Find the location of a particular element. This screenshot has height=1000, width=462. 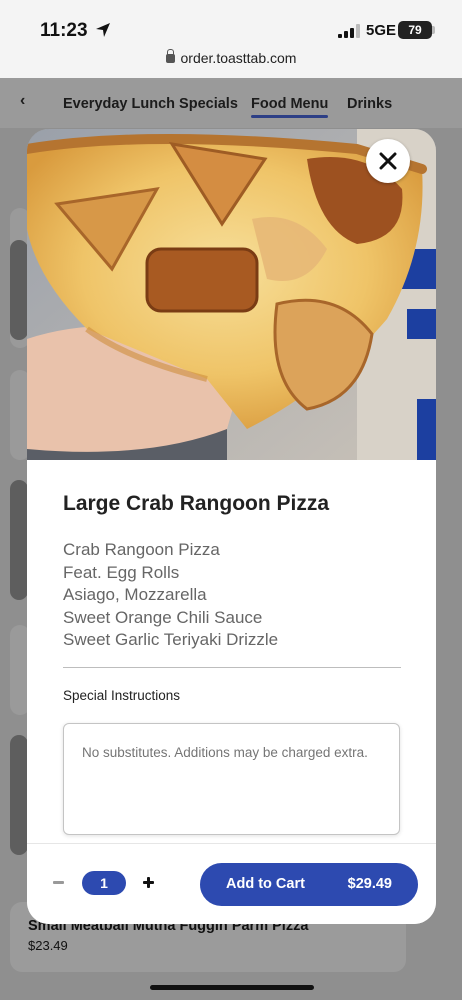

home-indicator is located at coordinates (232, 987).